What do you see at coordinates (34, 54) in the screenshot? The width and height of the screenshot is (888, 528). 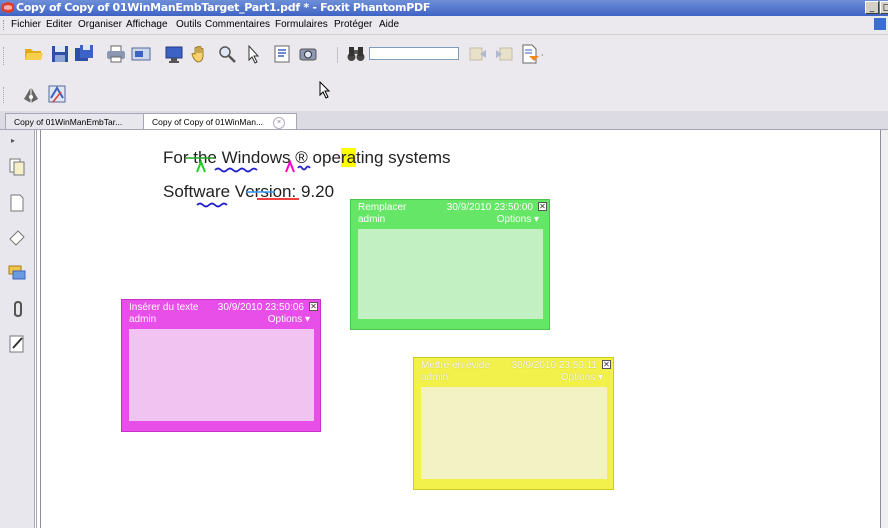 I see `open-folder-icon` at bounding box center [34, 54].